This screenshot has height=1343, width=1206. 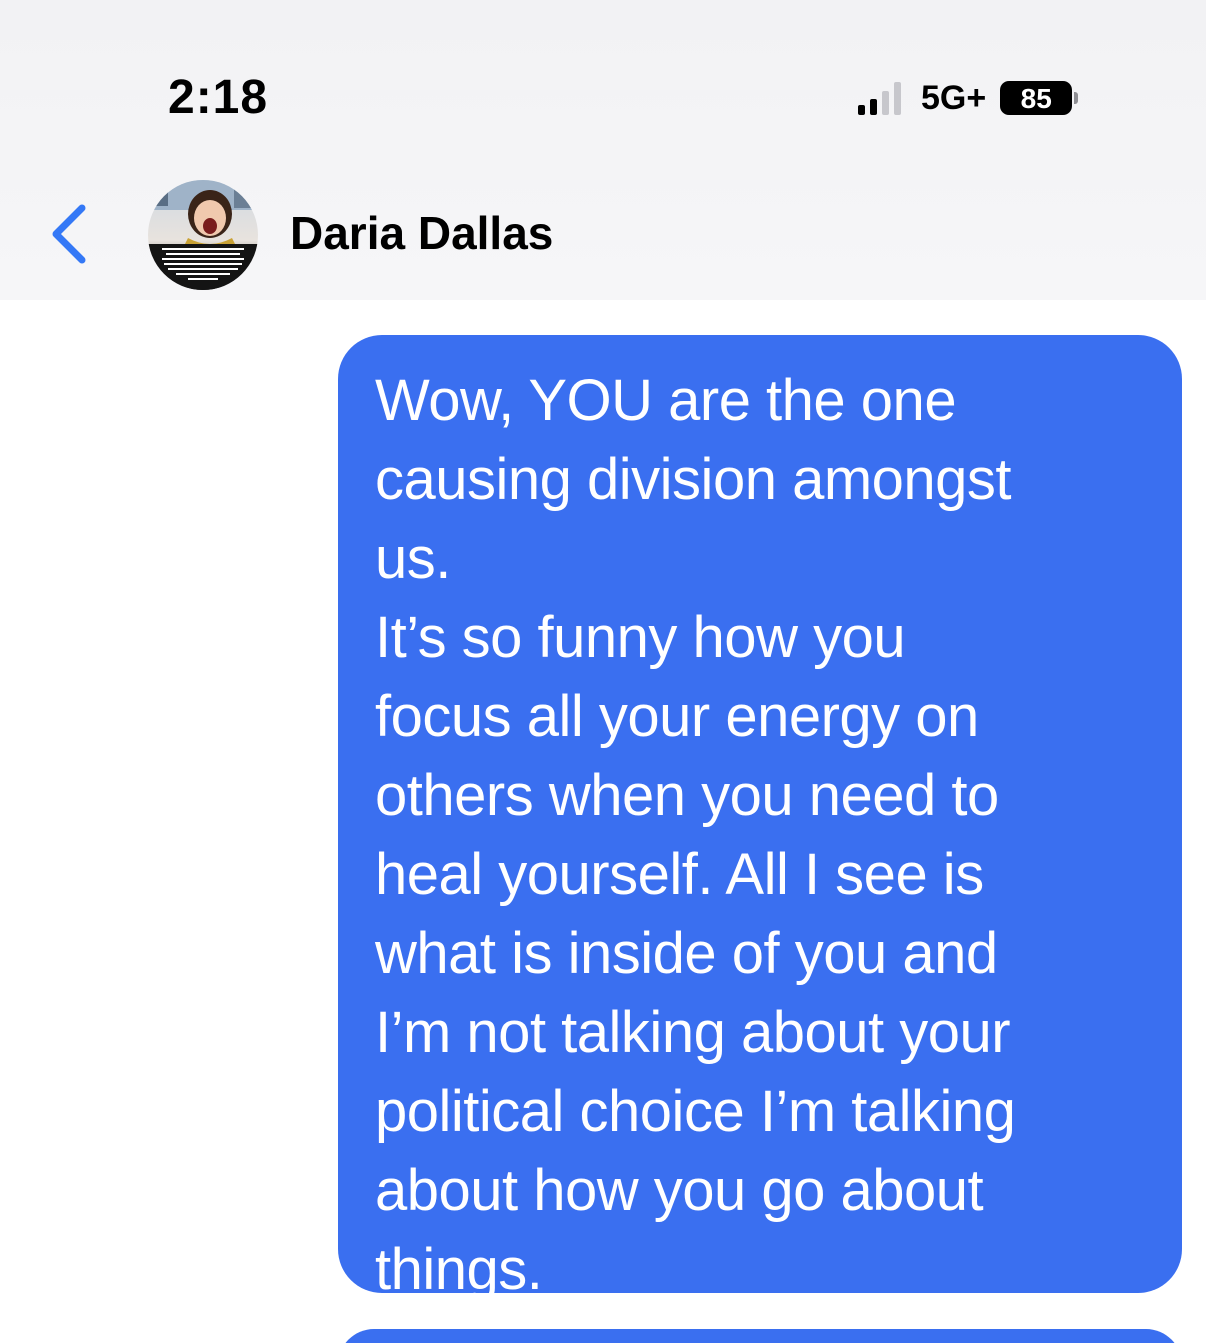 I want to click on cellular-signal-icon, so click(x=879, y=98).